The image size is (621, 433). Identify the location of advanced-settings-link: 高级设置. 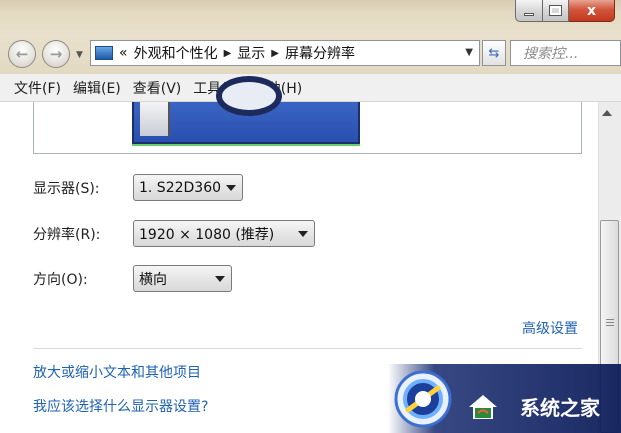
(550, 328).